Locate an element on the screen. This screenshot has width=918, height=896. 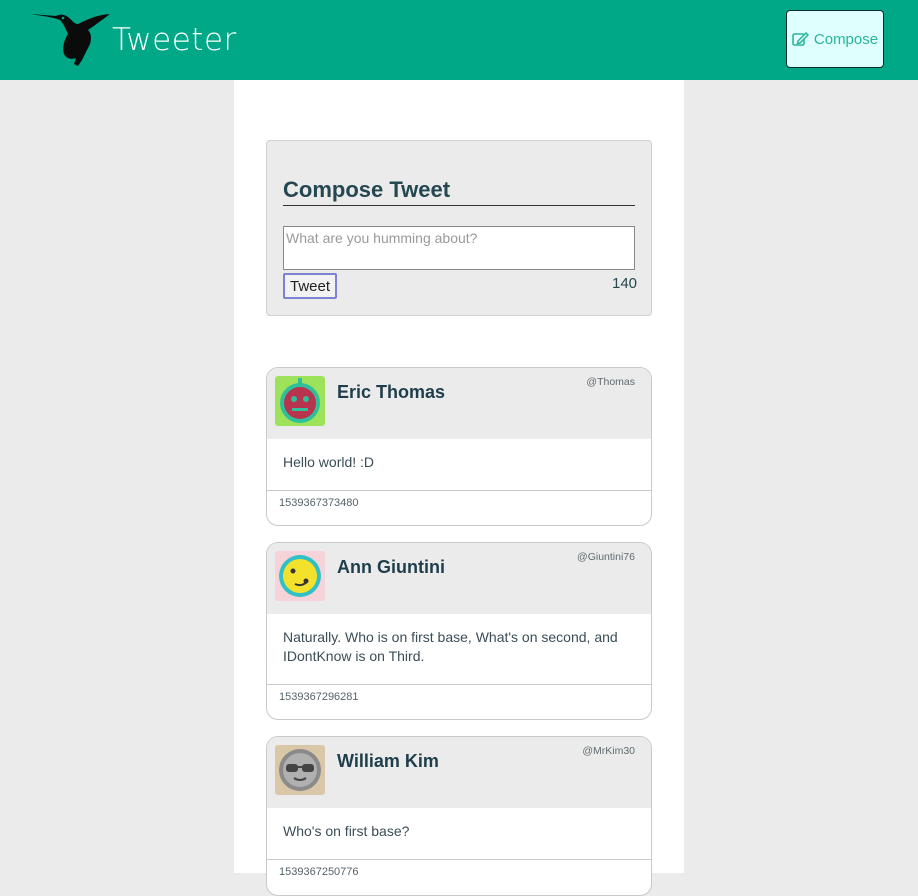
compose-button-label: Compose is located at coordinates (846, 39).